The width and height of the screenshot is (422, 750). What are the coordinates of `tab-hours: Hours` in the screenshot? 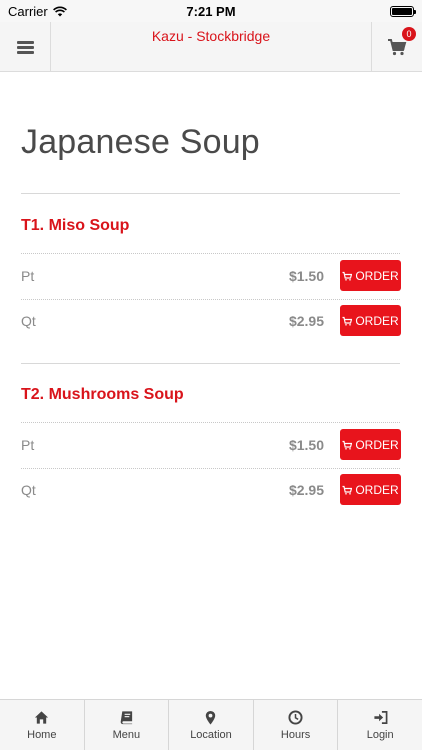 It's located at (296, 725).